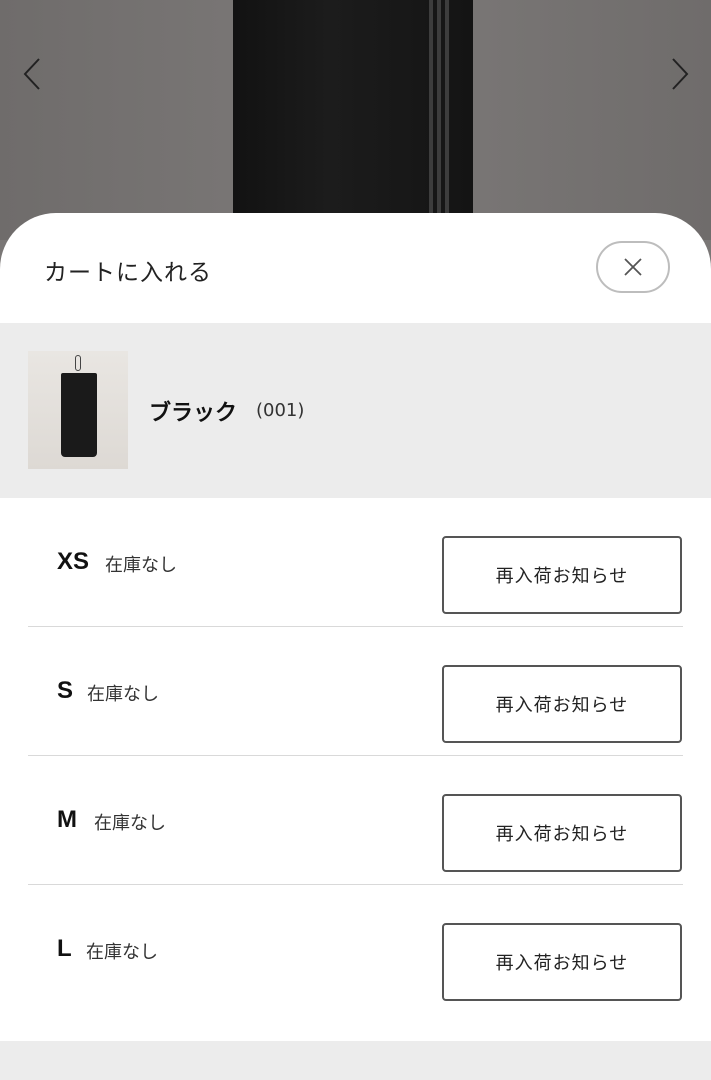 This screenshot has height=1080, width=711. Describe the element at coordinates (193, 413) in the screenshot. I see `variant-color-name: ブラック` at that location.